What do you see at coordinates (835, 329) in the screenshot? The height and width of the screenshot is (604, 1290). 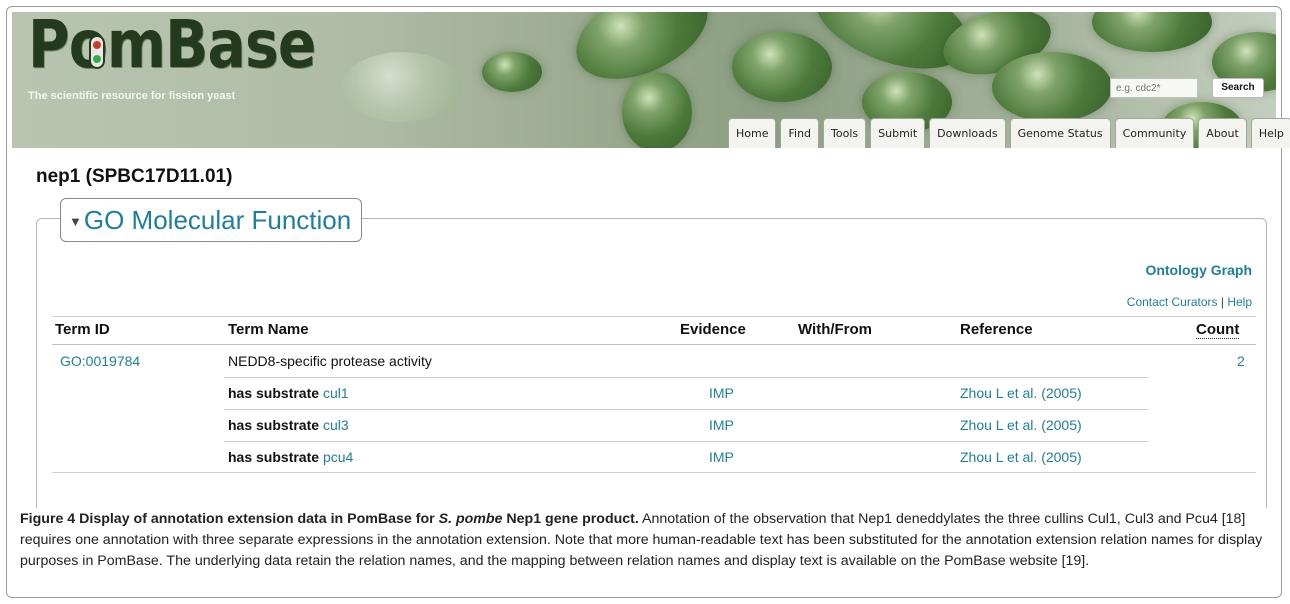 I see `col-header-with-from: With/From` at bounding box center [835, 329].